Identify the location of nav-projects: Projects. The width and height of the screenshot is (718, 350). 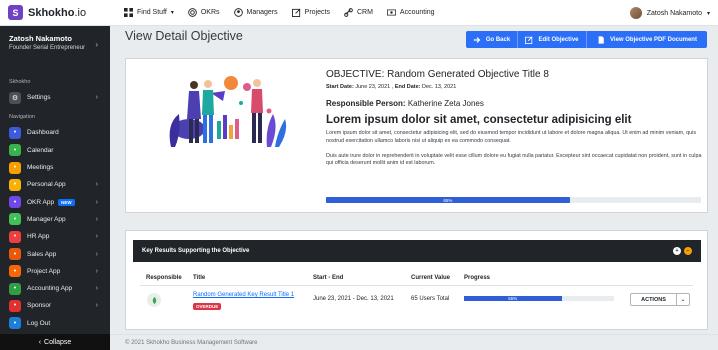
(311, 13).